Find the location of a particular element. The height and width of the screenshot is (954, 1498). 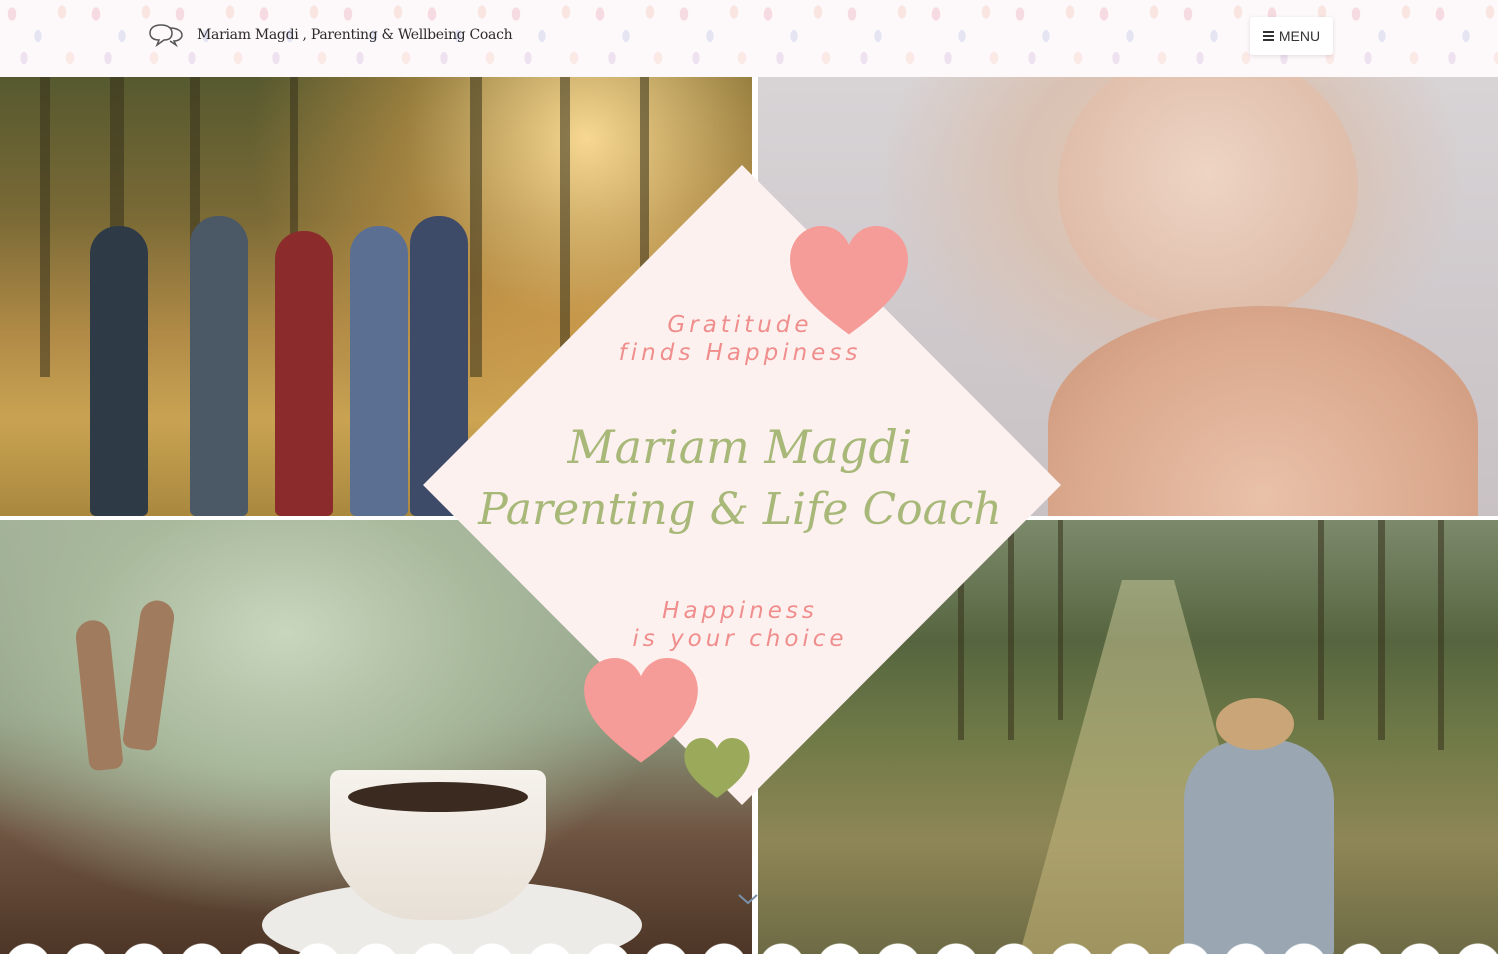

menu-button: MENU is located at coordinates (1291, 36).